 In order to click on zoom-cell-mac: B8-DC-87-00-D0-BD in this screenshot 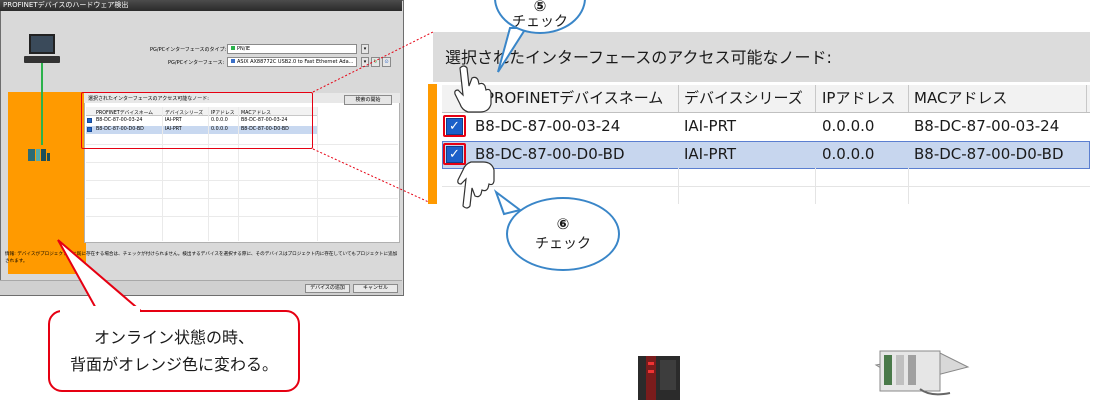, I will do `click(989, 154)`.